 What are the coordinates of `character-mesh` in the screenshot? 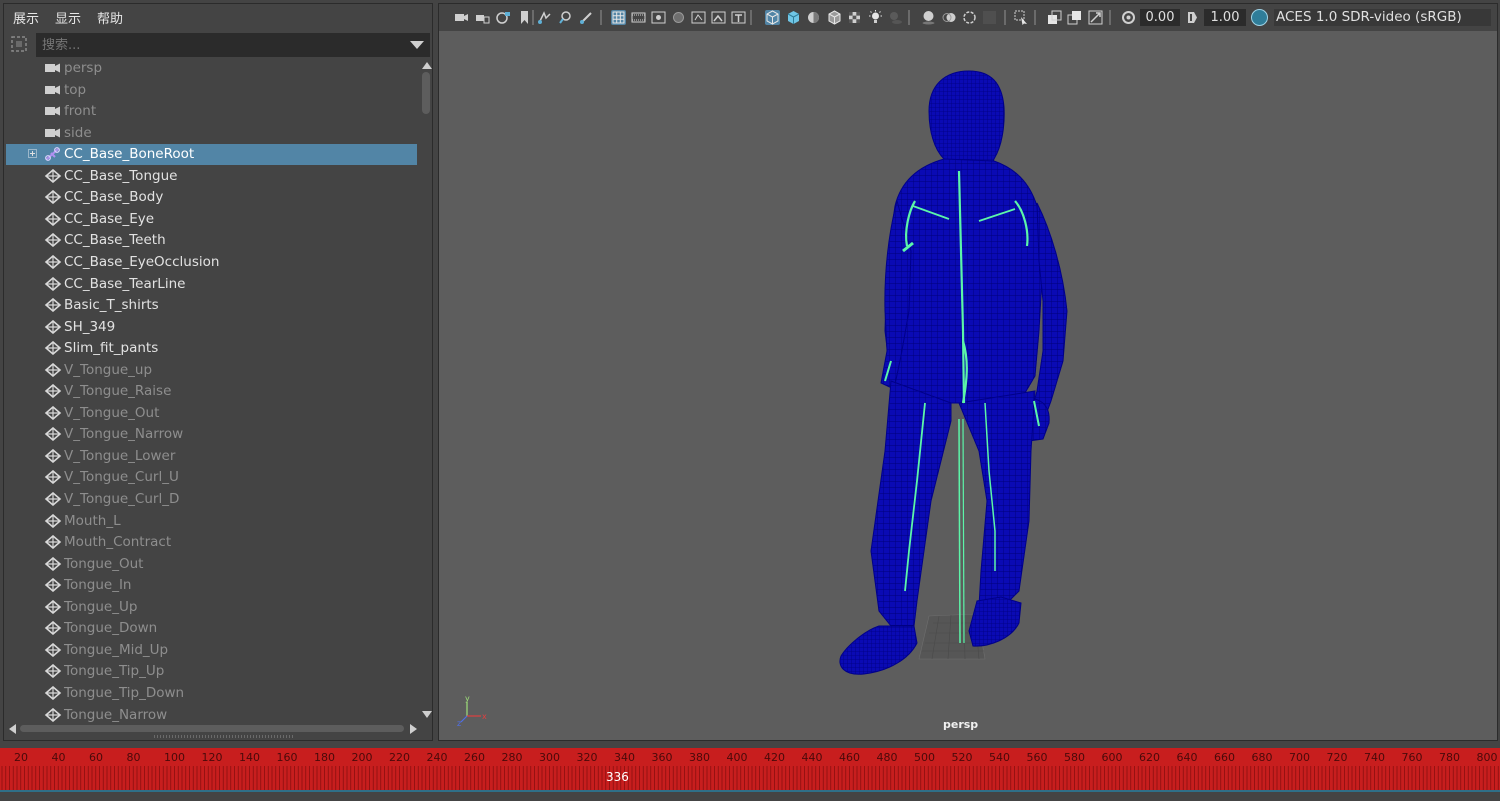 It's located at (953, 372).